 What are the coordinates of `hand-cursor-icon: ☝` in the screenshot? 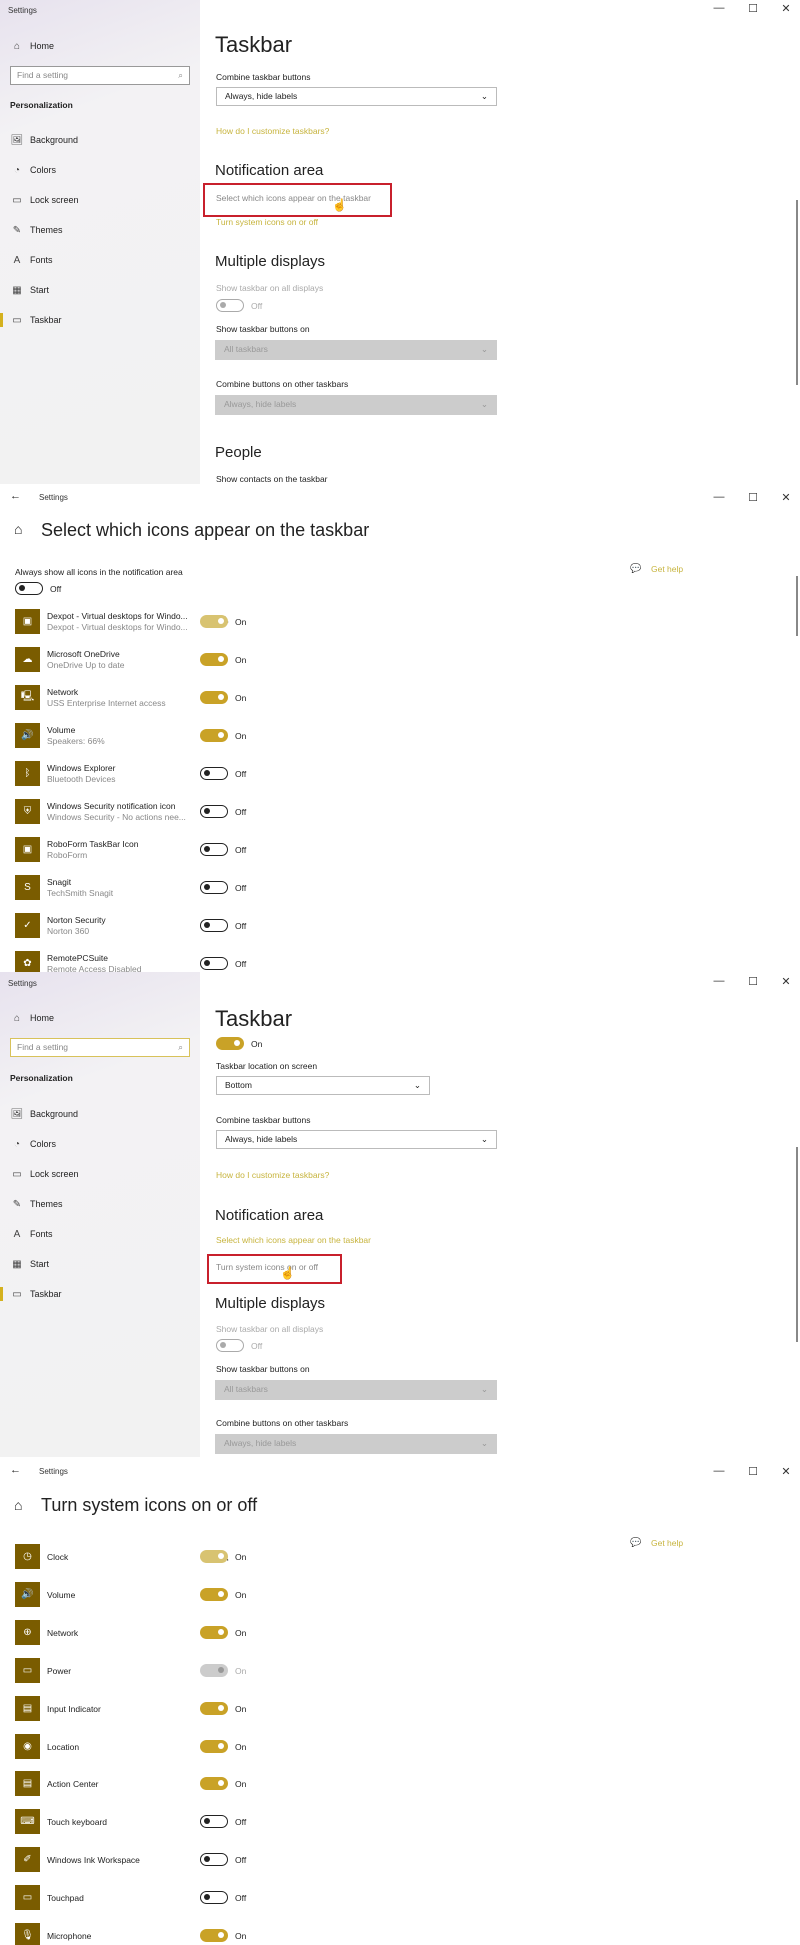 It's located at (339, 205).